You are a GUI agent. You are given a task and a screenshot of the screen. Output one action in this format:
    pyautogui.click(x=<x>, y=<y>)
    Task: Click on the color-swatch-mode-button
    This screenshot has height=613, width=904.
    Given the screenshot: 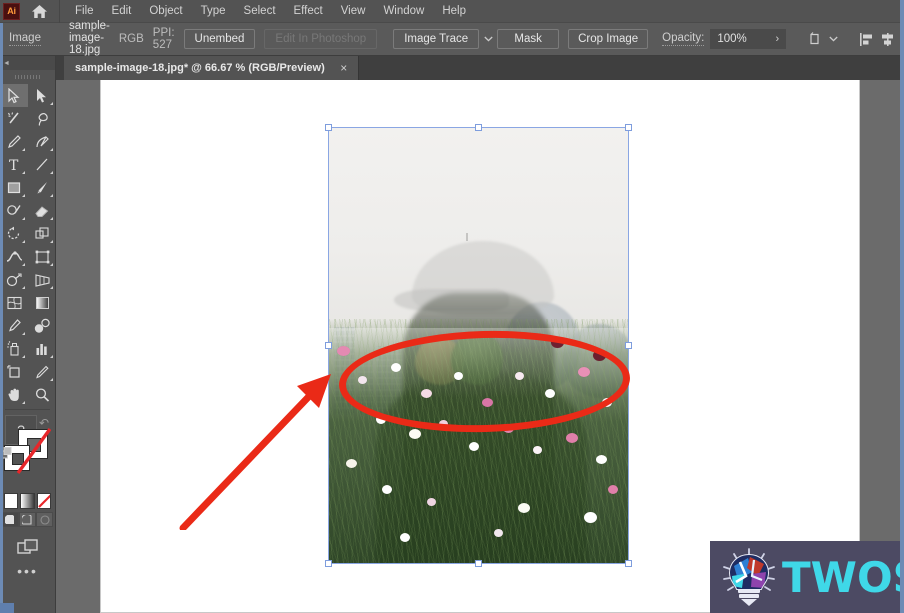 What is the action you would take?
    pyautogui.click(x=11, y=501)
    